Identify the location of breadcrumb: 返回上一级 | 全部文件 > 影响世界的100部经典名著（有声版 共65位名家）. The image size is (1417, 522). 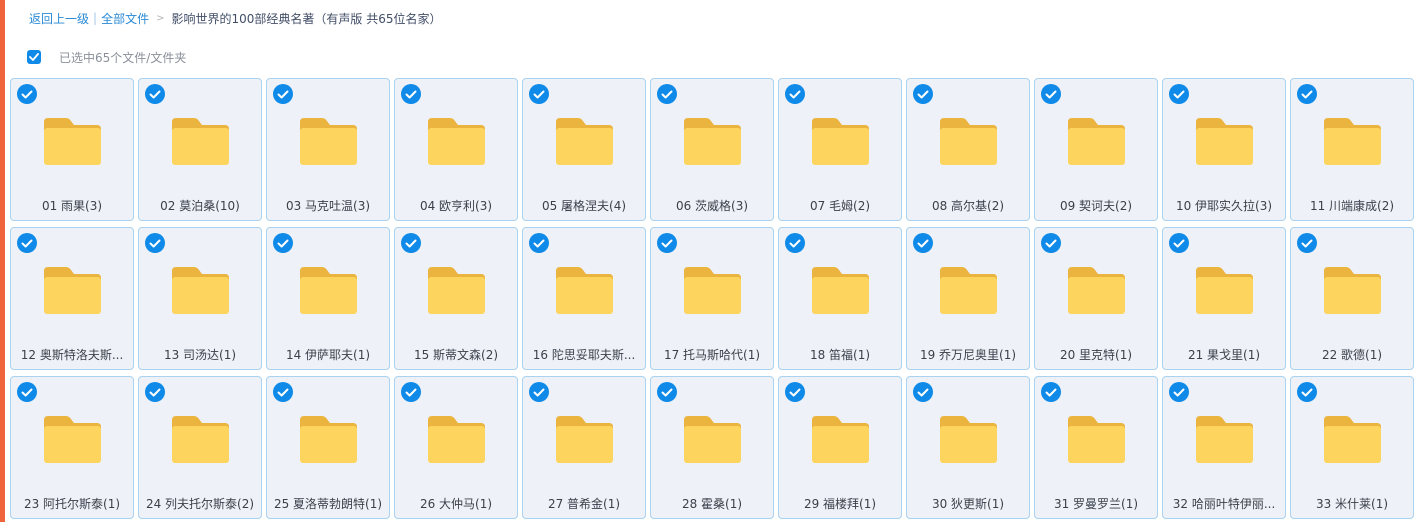
(235, 18).